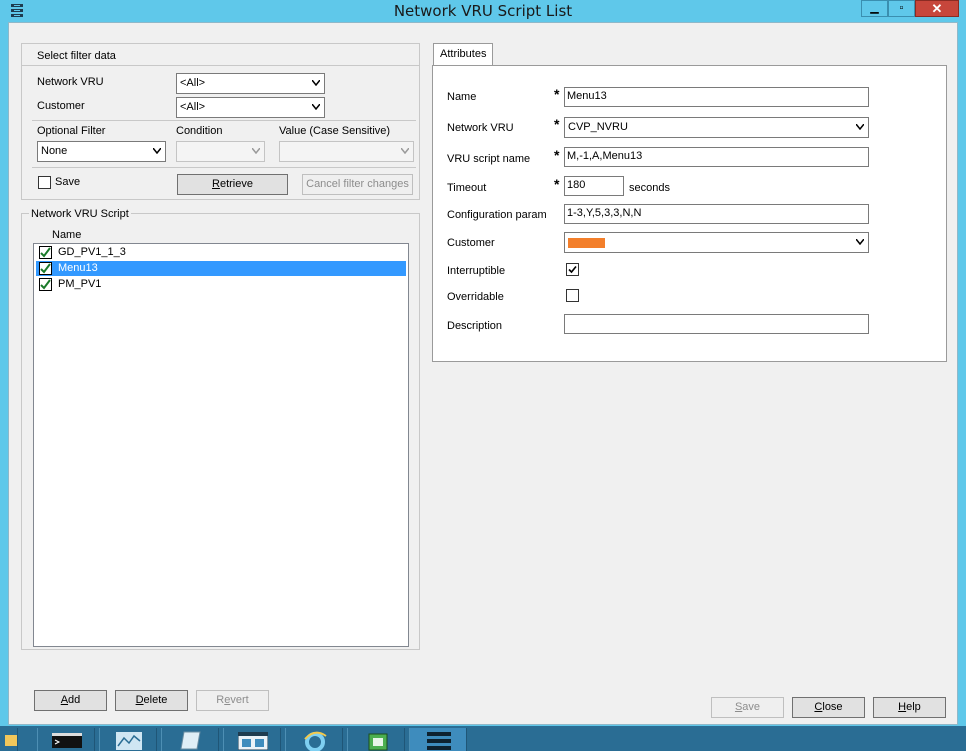 The width and height of the screenshot is (966, 751). What do you see at coordinates (220, 151) in the screenshot?
I see `condition-select` at bounding box center [220, 151].